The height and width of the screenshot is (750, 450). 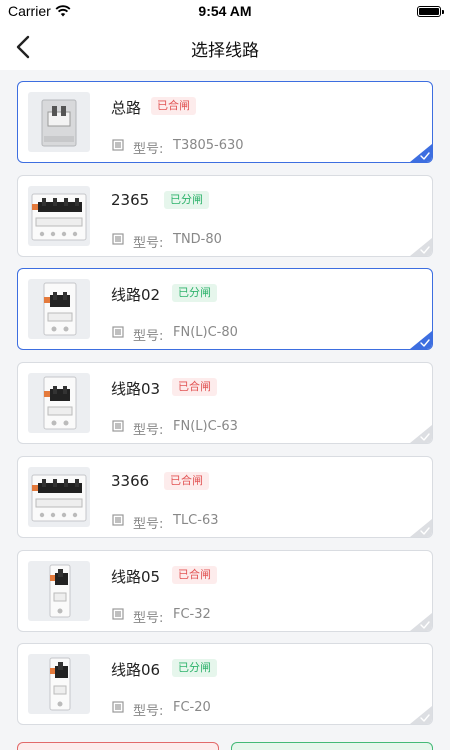 I want to click on circuit-card: 线路02 已分闸型号: FN(L)C-80, so click(x=225, y=309).